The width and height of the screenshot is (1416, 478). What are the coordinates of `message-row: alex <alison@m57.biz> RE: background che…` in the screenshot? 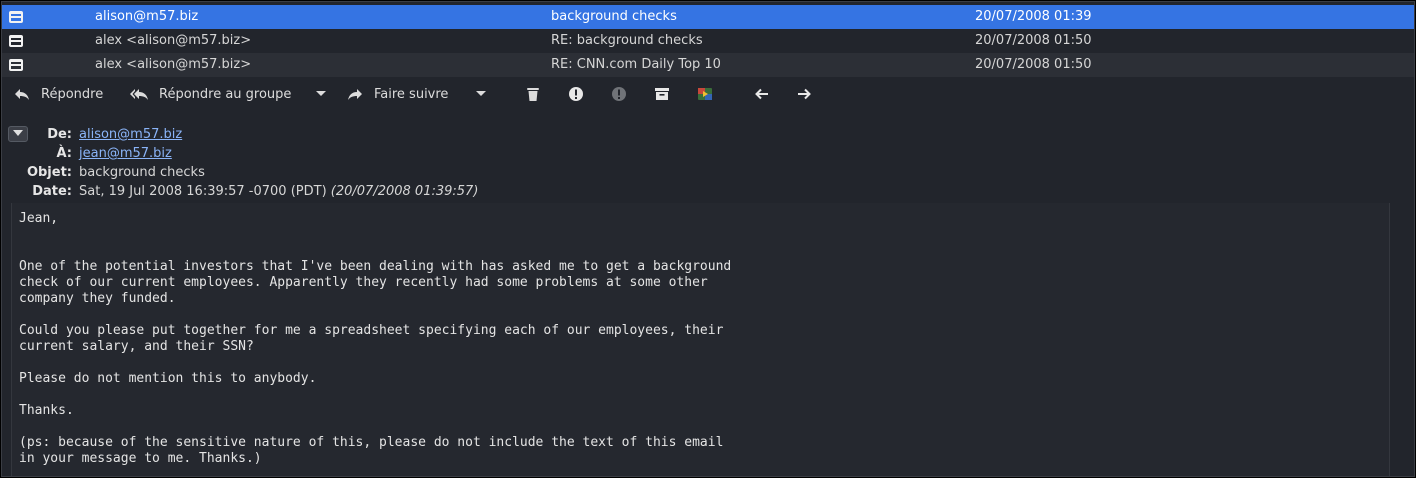 It's located at (708, 41).